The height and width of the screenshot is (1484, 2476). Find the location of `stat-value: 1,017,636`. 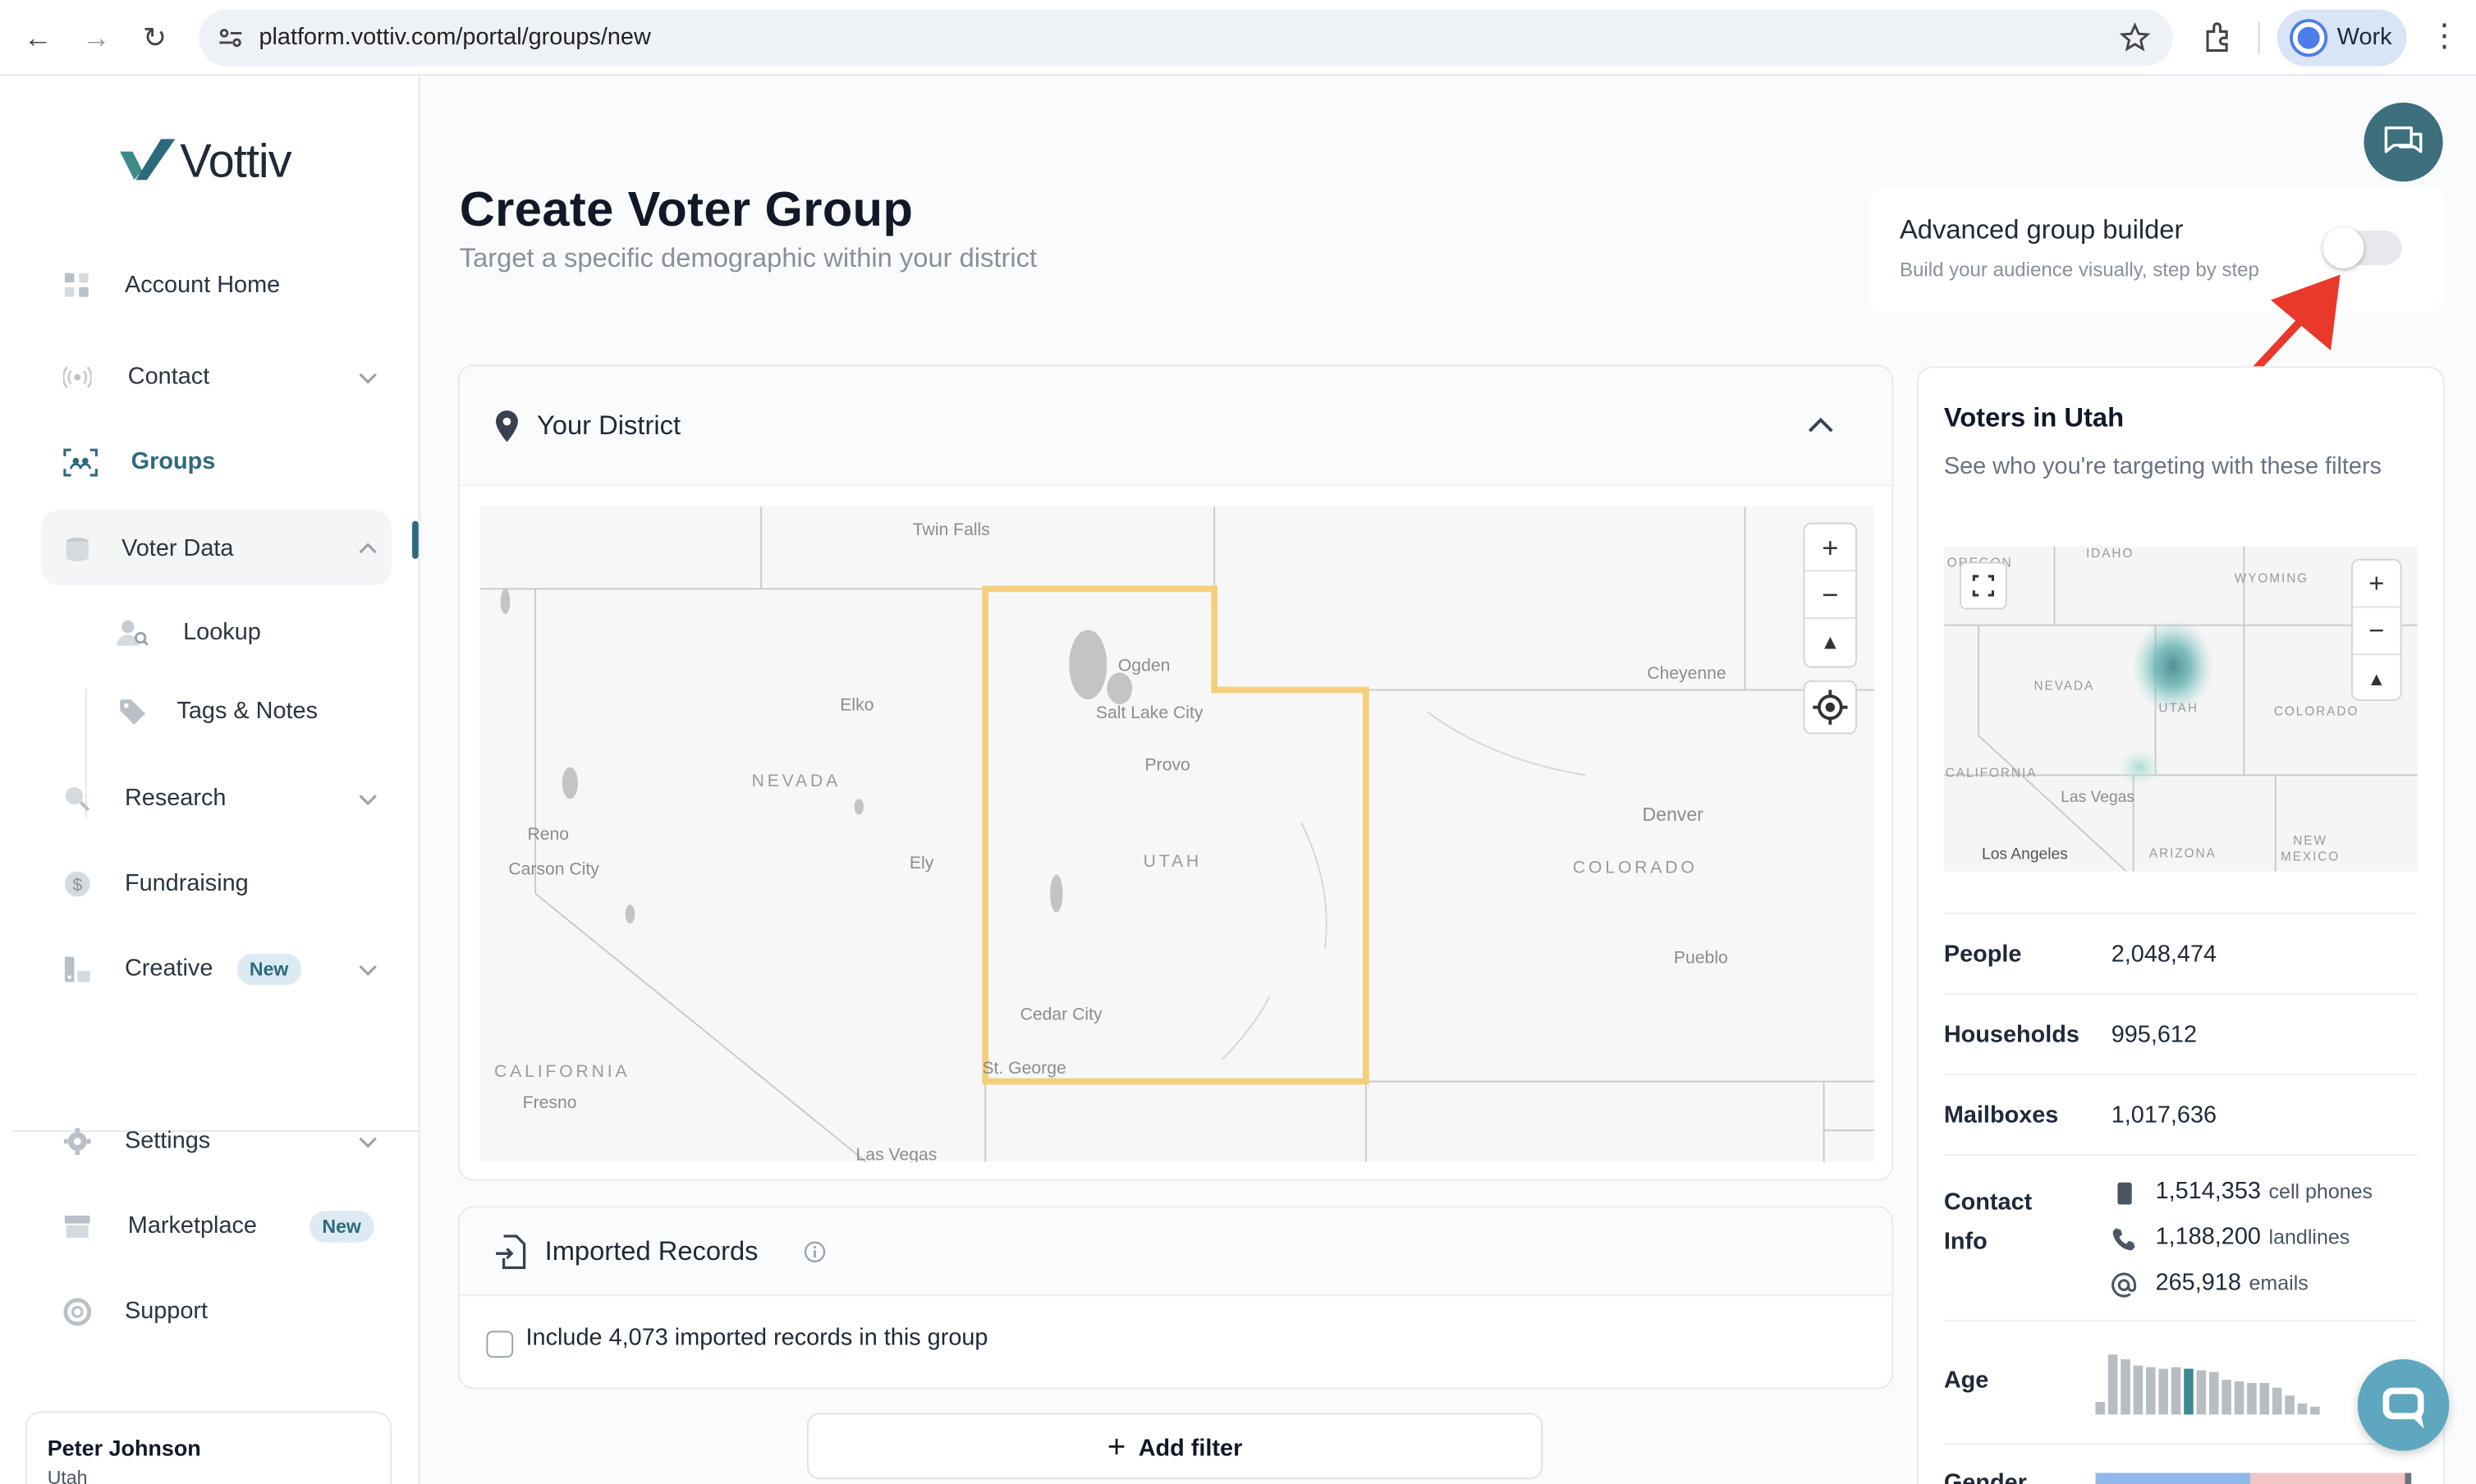

stat-value: 1,017,636 is located at coordinates (2164, 1115).